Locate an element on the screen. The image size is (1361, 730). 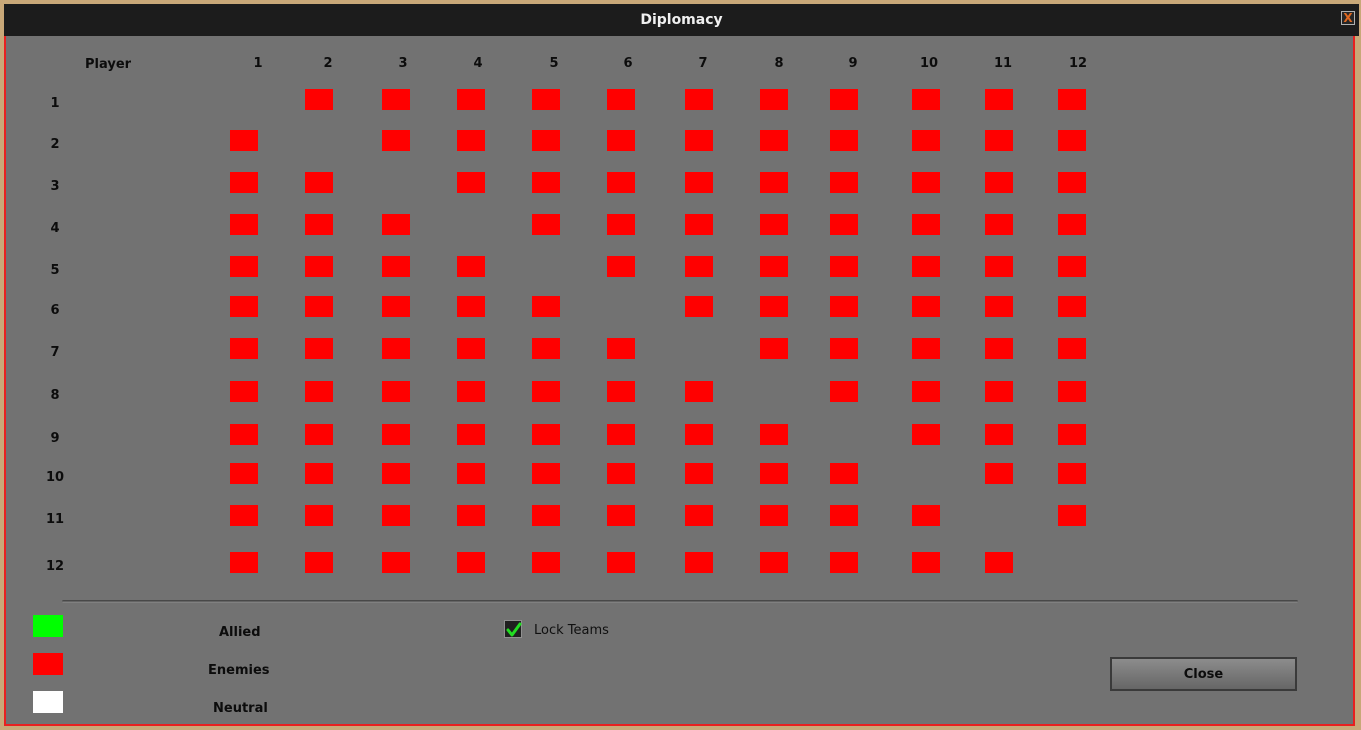
lock-teams-label: Lock Teams is located at coordinates (571, 630).